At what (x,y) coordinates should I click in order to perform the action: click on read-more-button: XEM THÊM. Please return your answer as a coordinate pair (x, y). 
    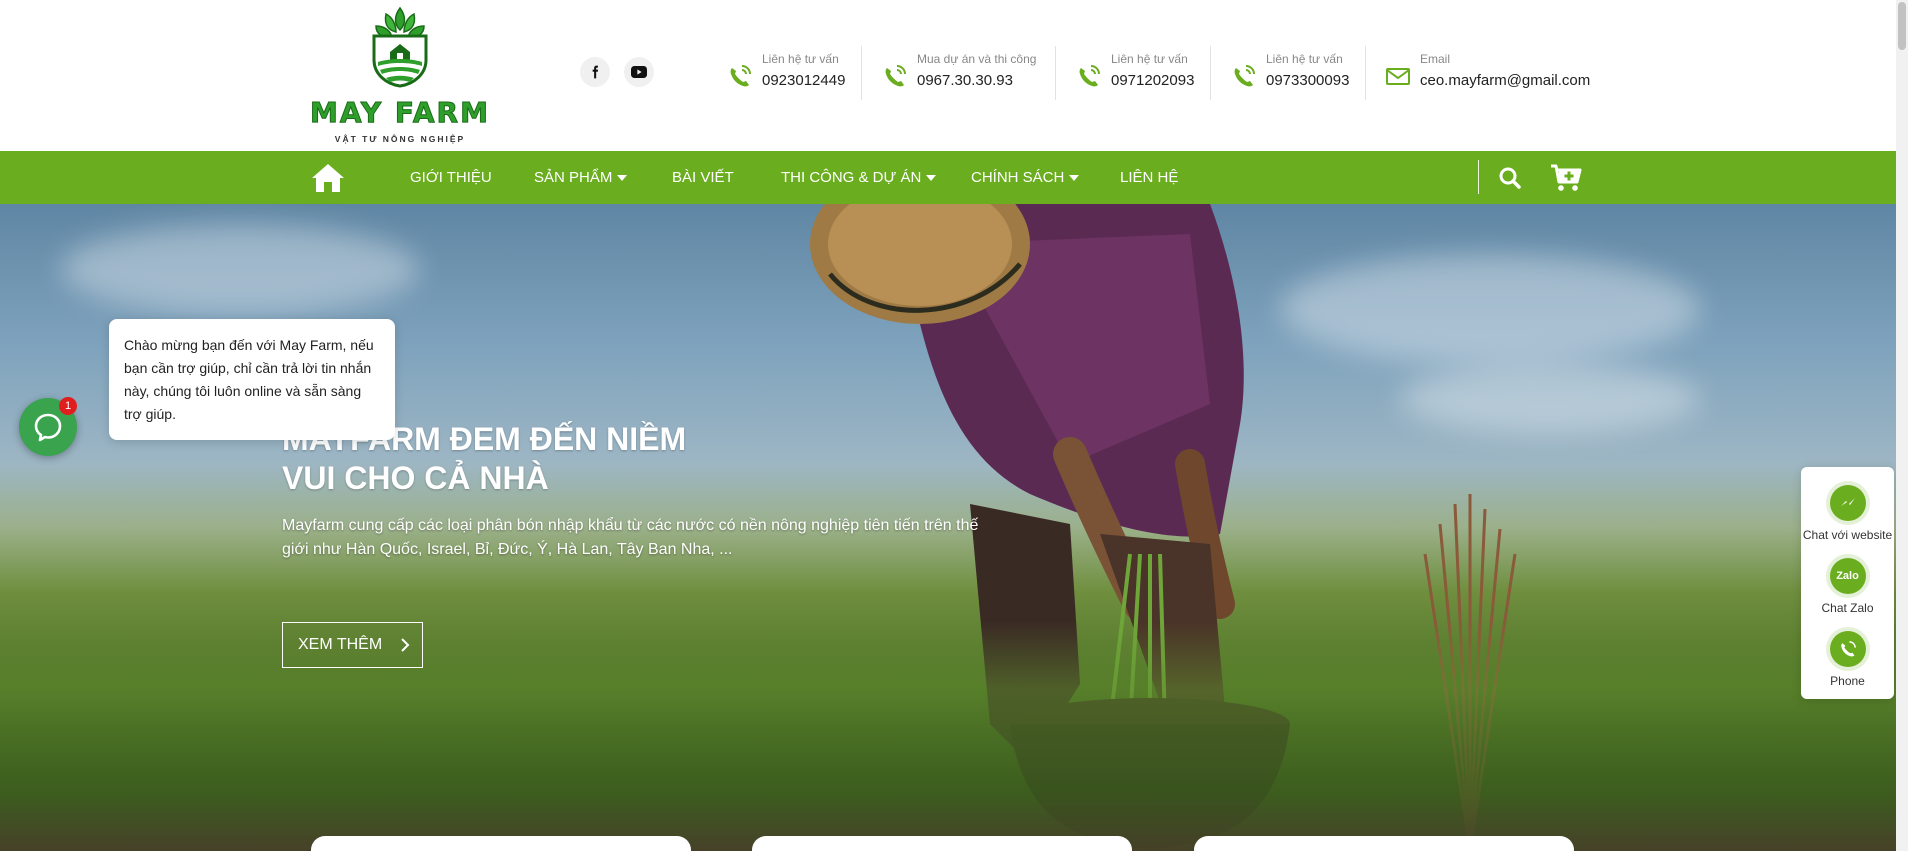
    Looking at the image, I should click on (352, 645).